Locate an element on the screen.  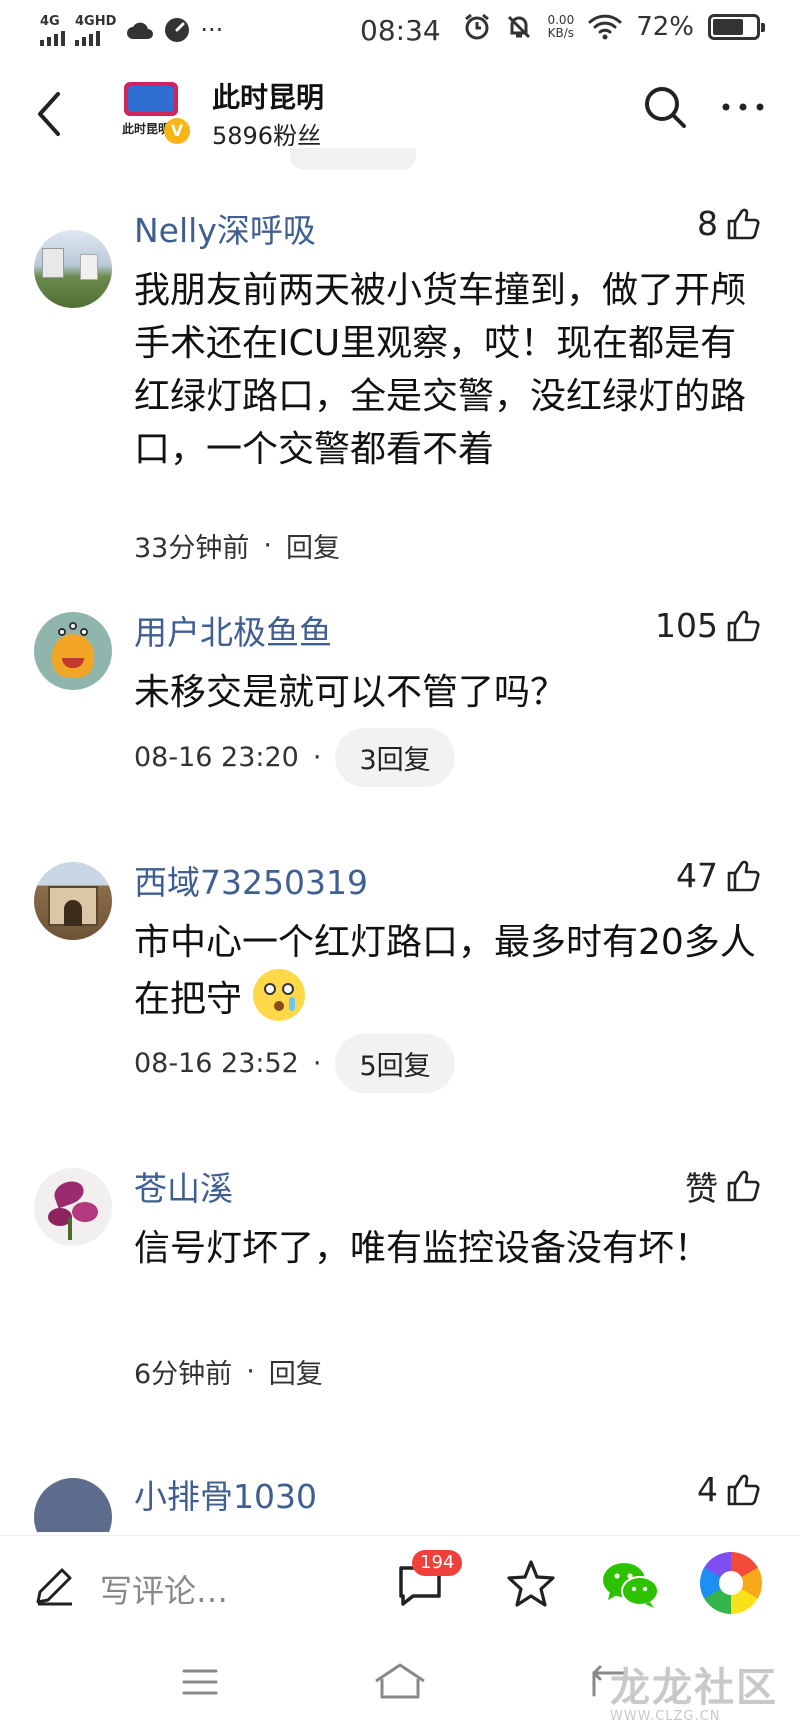
battery-fill is located at coordinates (728, 27).